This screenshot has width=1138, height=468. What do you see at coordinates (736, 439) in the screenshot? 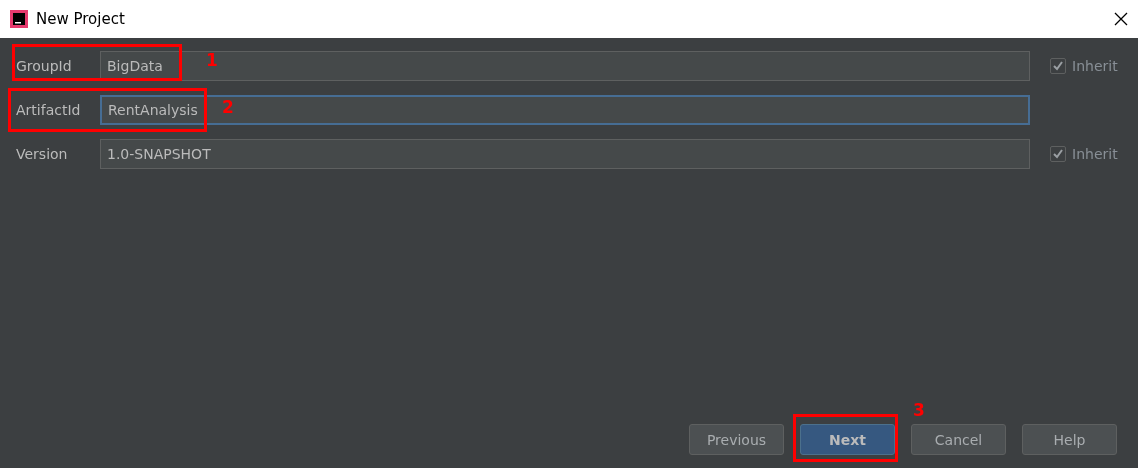
I see `dialog-button: Previous` at bounding box center [736, 439].